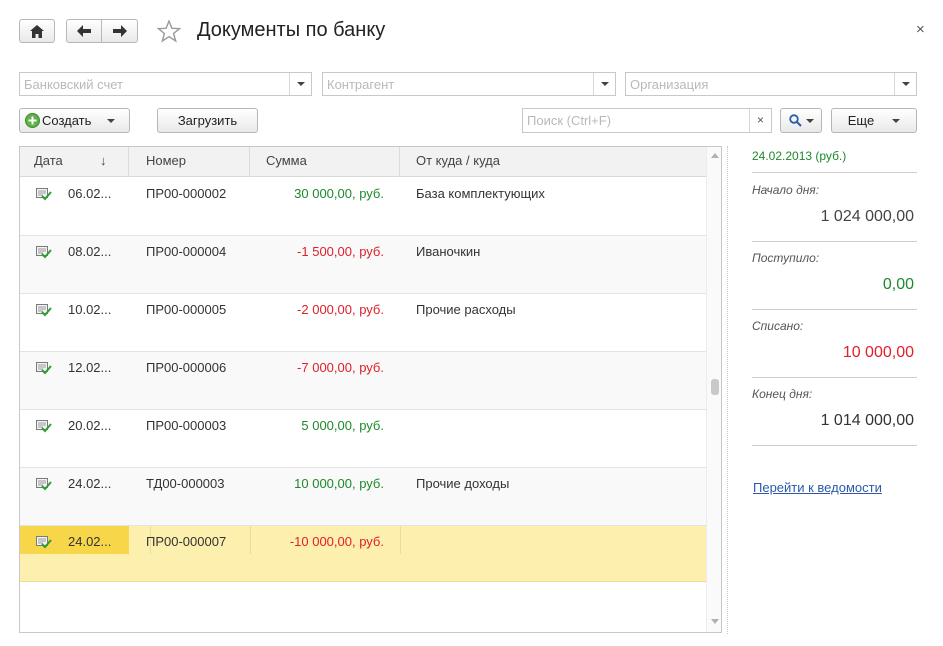 The width and height of the screenshot is (943, 646). What do you see at coordinates (786, 190) in the screenshot?
I see `start-of-day-label: Начало дня:` at bounding box center [786, 190].